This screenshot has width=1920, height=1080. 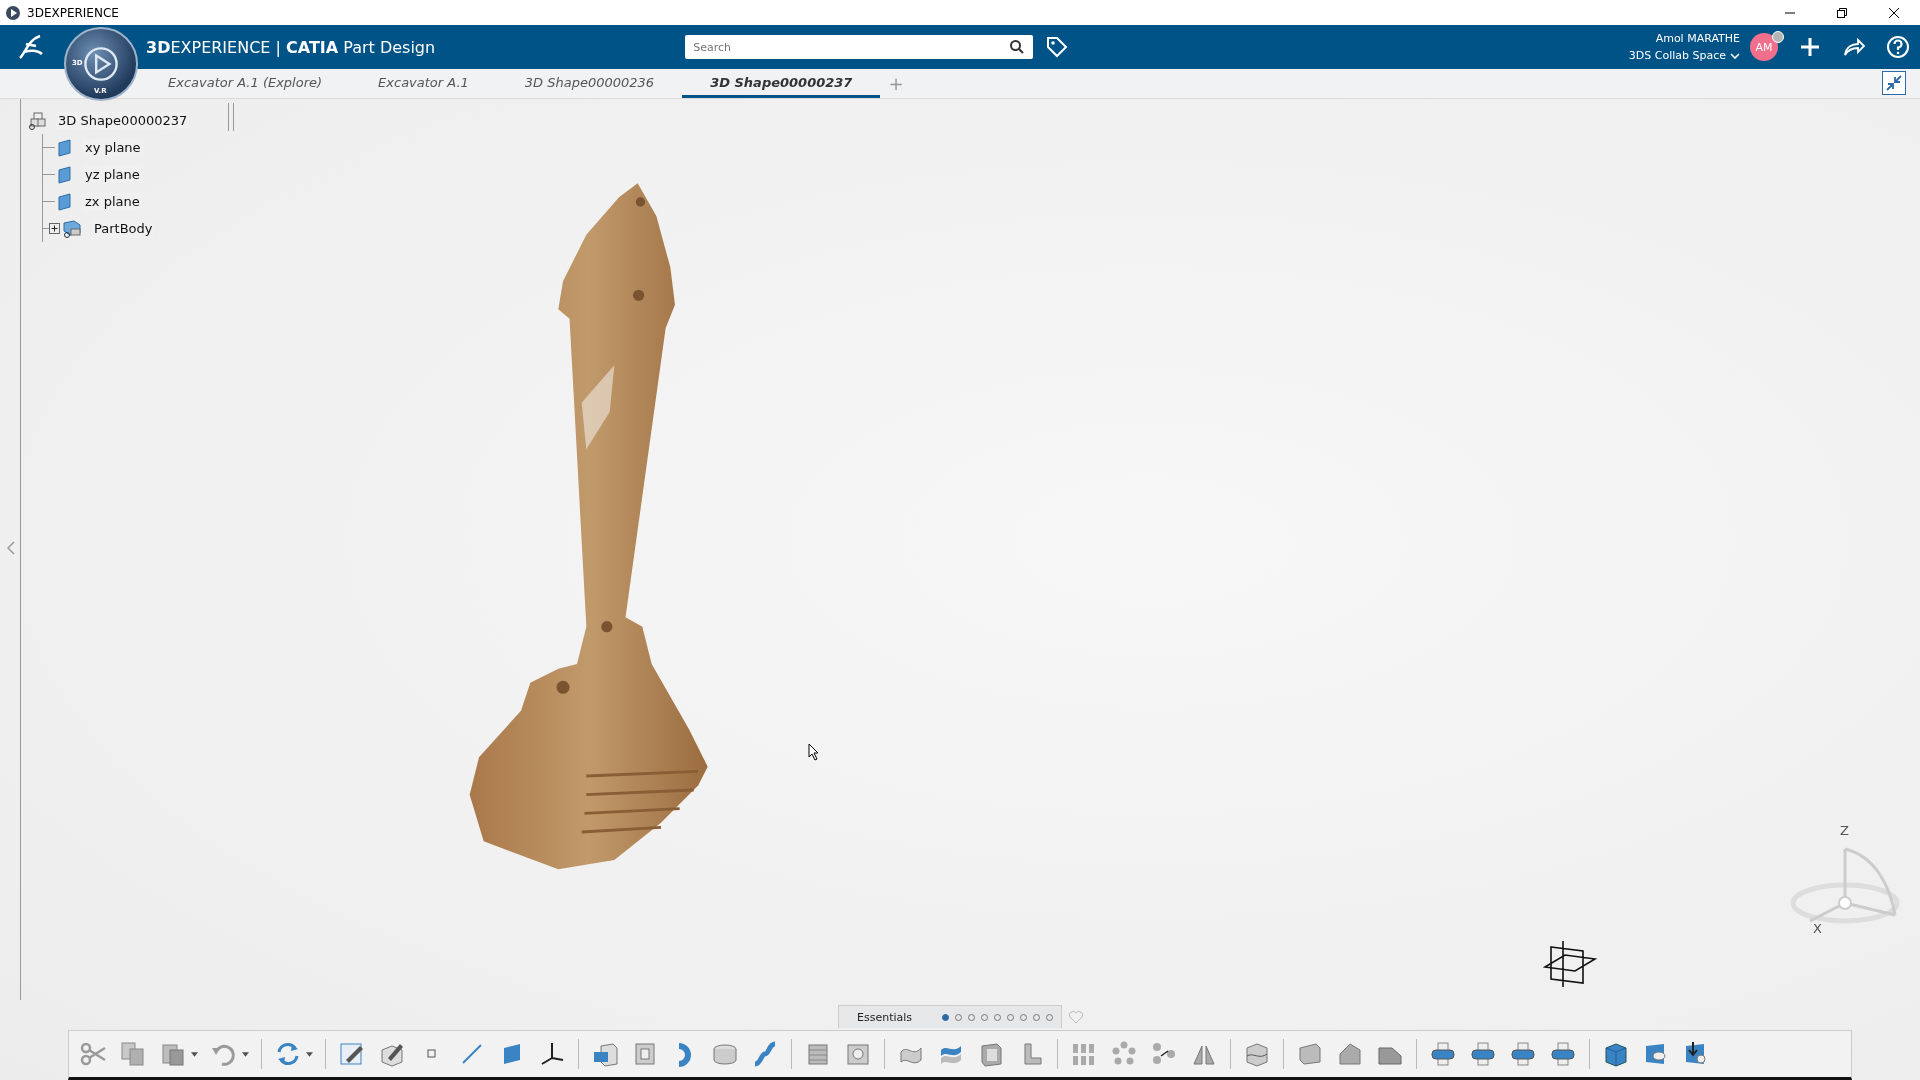 I want to click on document-tab: Excavator A.1 (Explore), so click(x=245, y=83).